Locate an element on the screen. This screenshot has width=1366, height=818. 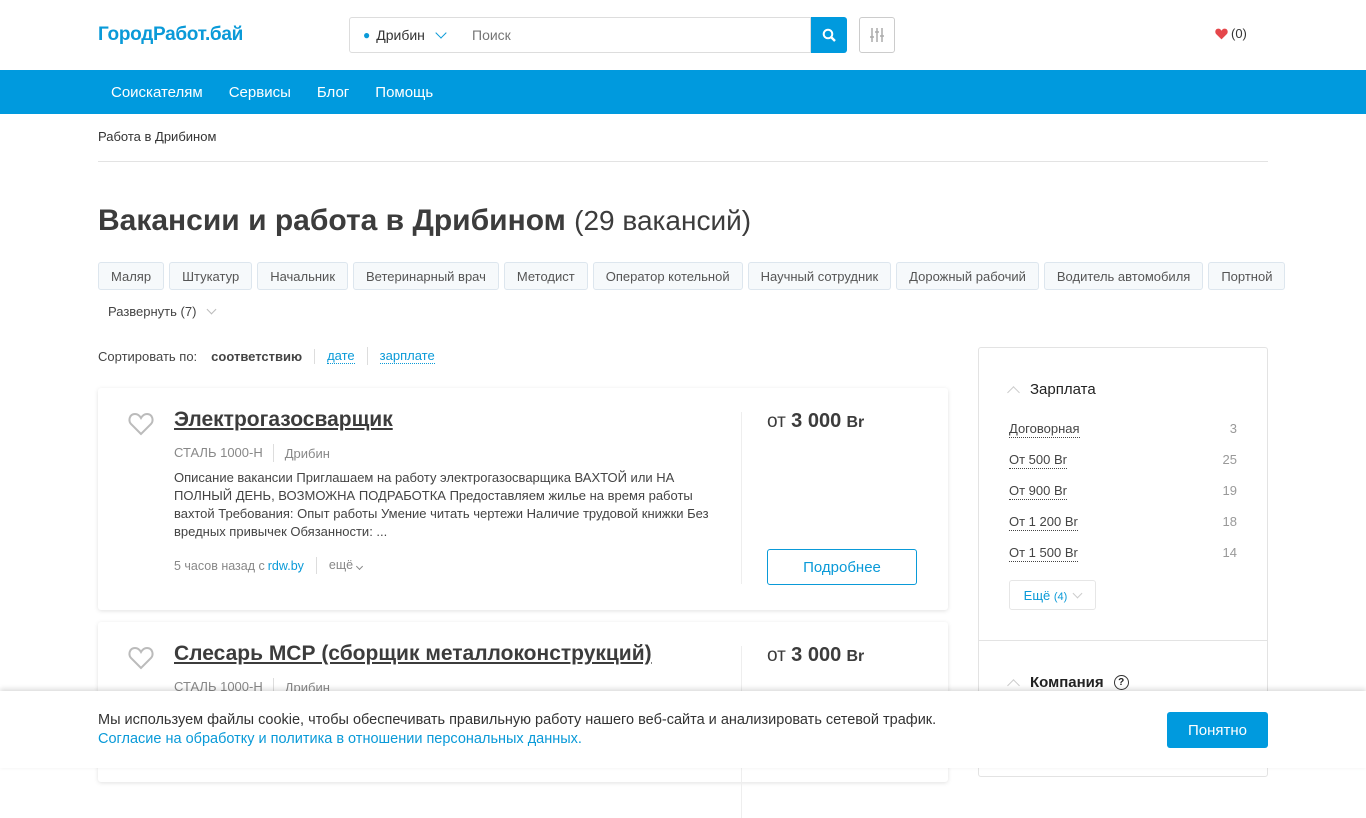
nav-services: Сервисы is located at coordinates (260, 92).